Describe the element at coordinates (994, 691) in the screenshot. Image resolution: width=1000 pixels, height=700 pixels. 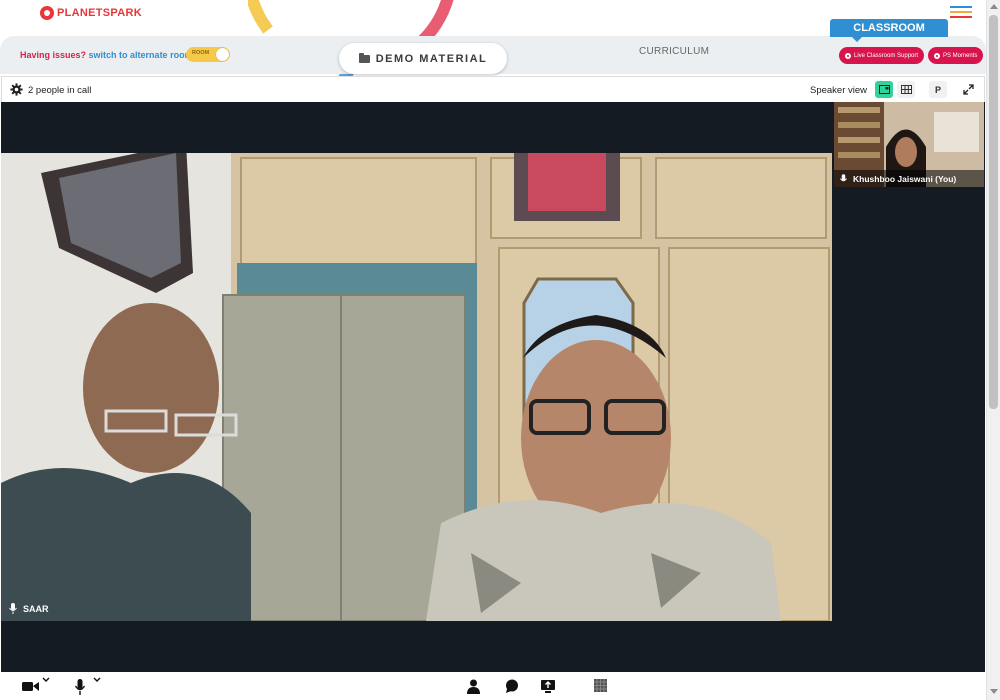
I see `scroll-down-arrow-icon` at that location.